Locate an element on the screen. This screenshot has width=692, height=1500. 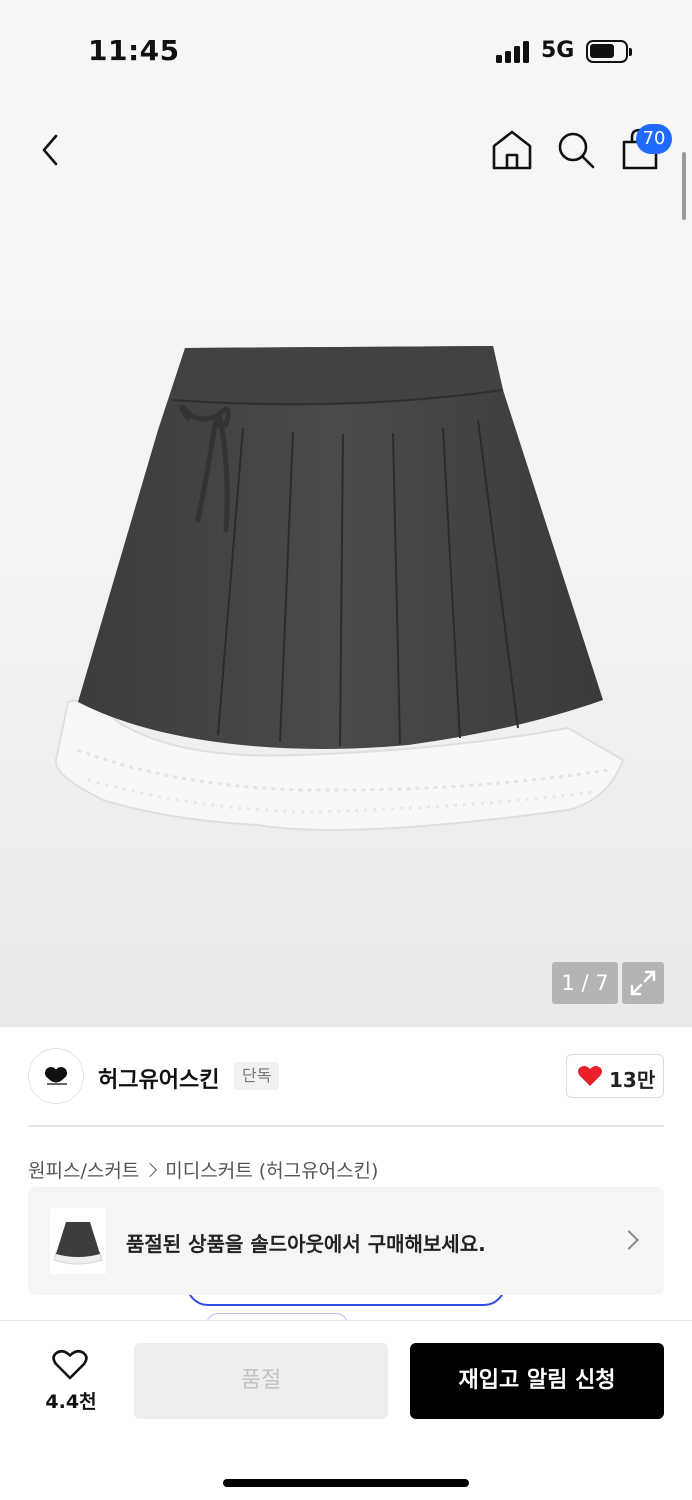
expand-button is located at coordinates (643, 983).